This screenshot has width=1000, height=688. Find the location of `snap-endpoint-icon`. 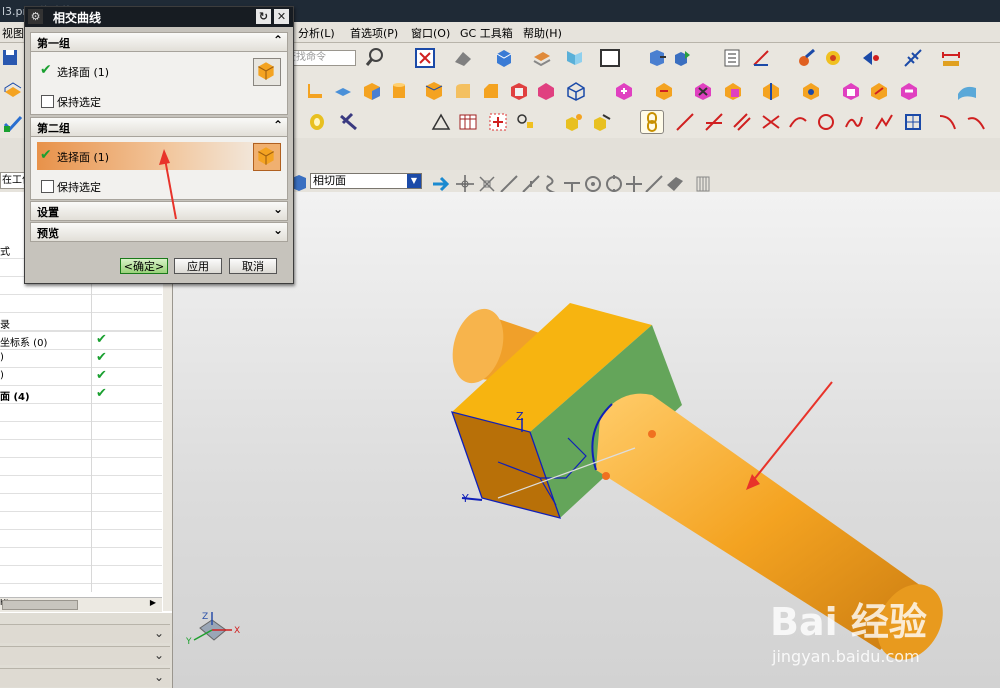

snap-endpoint-icon is located at coordinates (508, 183).